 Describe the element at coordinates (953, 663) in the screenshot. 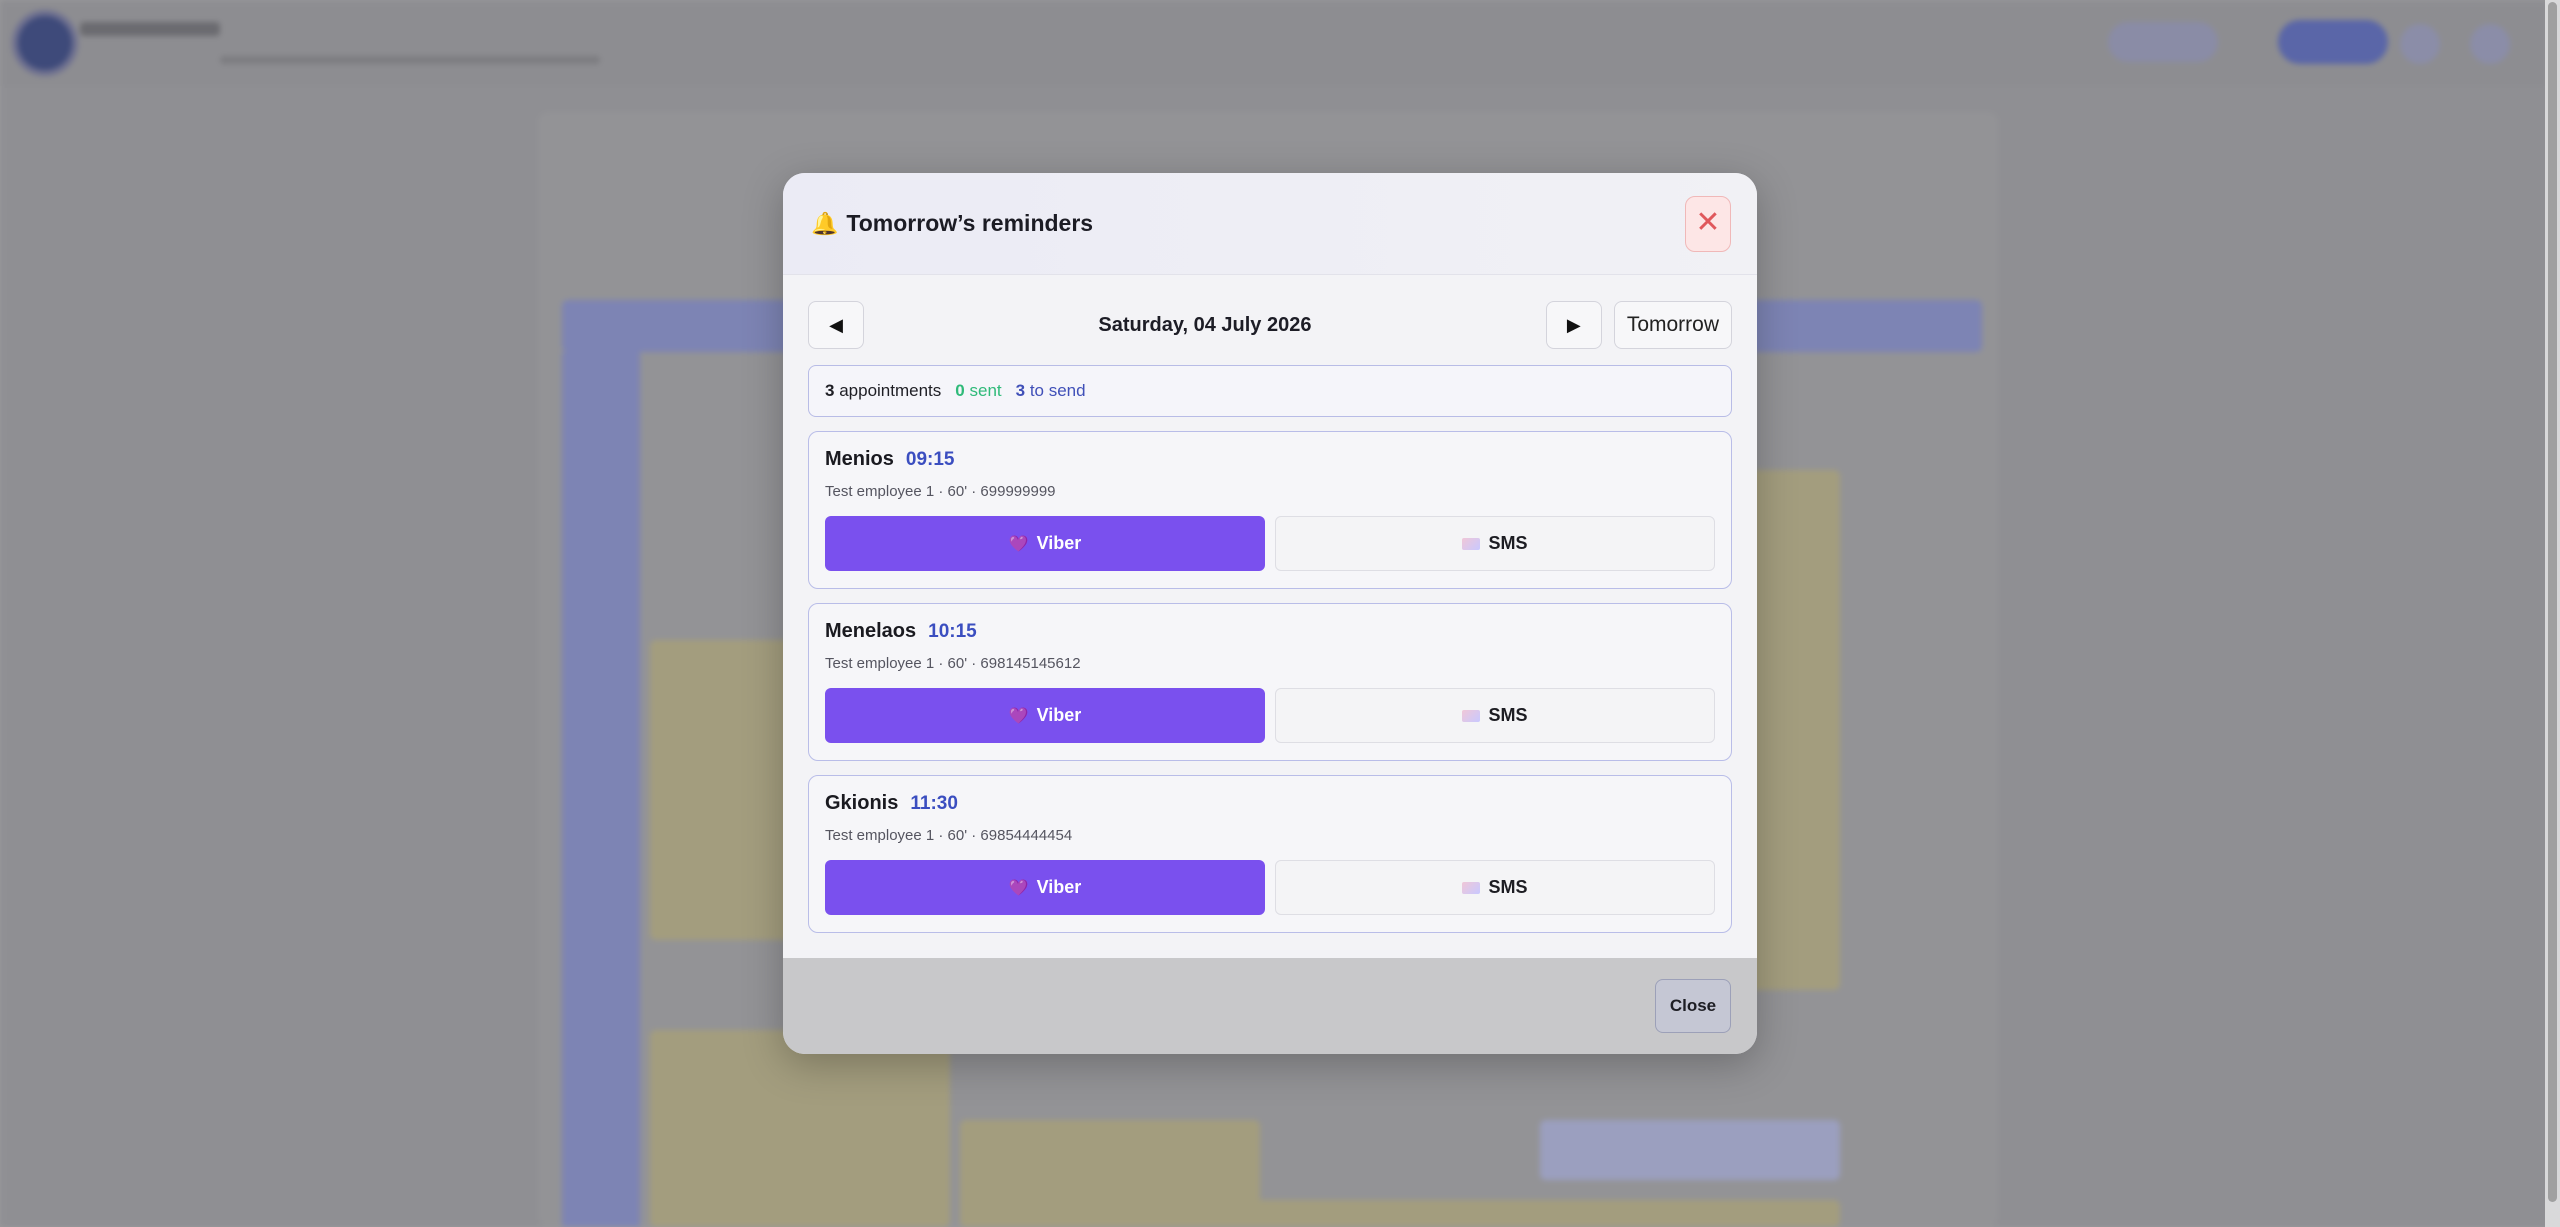

I see `appointment-details: Test employee 1 · 60' · 698145145612` at that location.